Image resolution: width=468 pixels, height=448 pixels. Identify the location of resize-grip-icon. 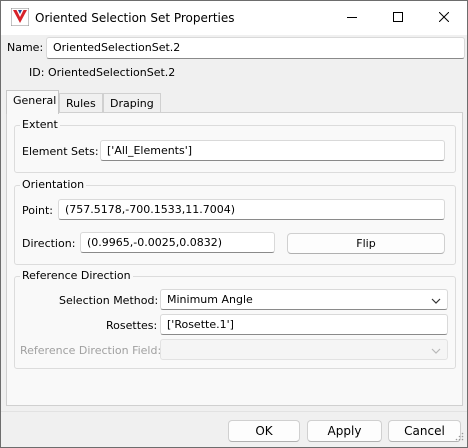
(459, 437).